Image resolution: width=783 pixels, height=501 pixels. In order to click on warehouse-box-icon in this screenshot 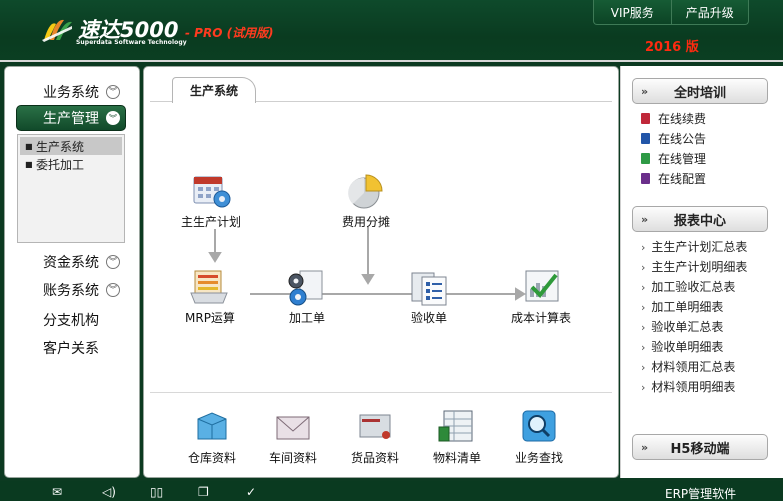, I will do `click(212, 426)`.